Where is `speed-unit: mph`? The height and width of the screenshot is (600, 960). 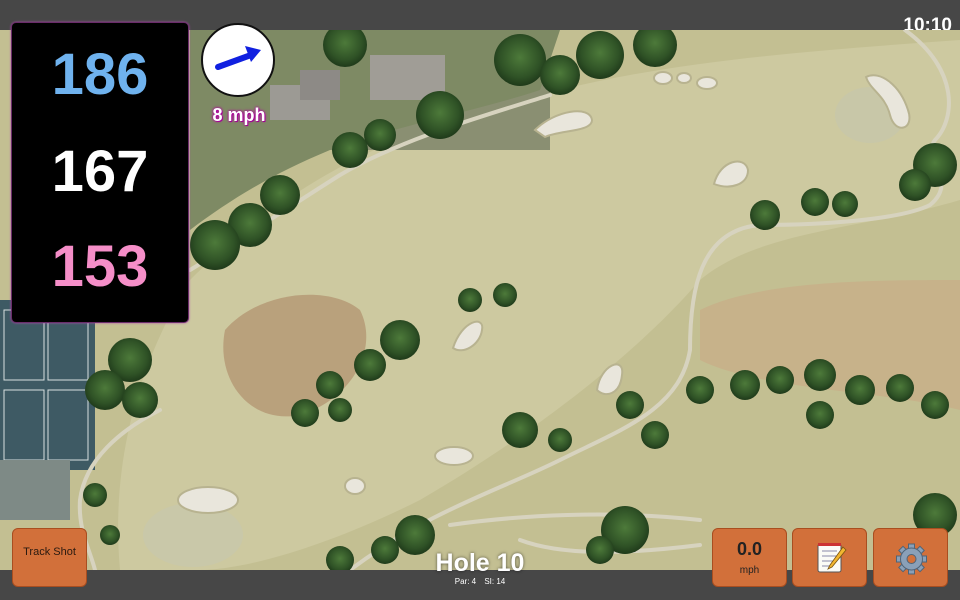 speed-unit: mph is located at coordinates (749, 570).